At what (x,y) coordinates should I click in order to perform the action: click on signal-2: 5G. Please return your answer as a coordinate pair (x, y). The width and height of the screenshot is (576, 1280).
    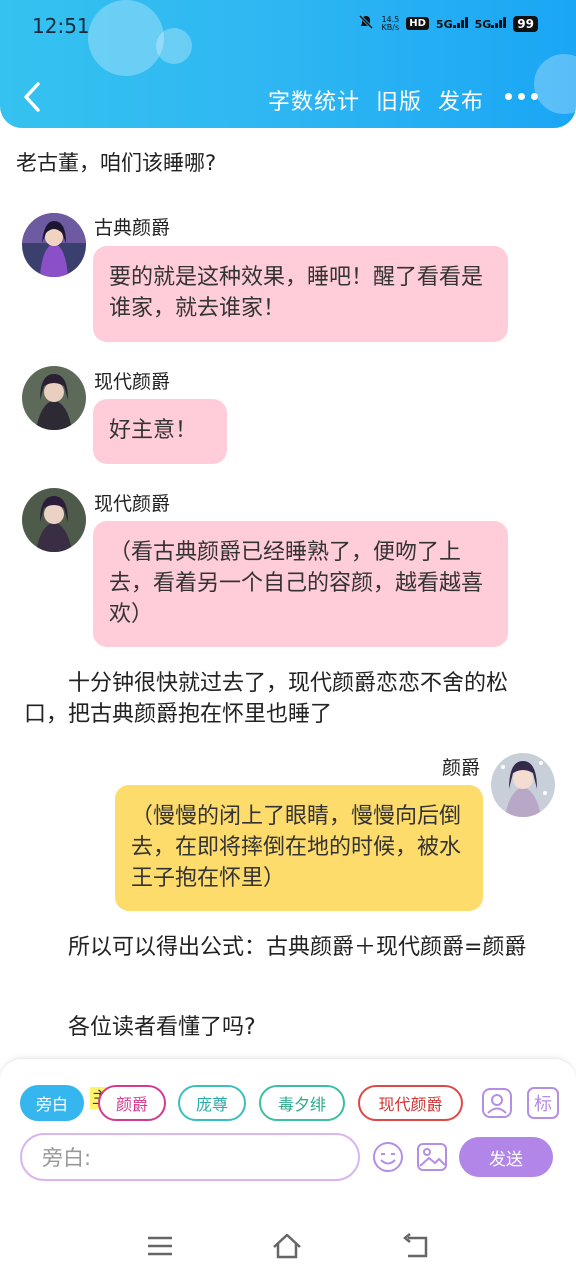
    Looking at the image, I should click on (491, 23).